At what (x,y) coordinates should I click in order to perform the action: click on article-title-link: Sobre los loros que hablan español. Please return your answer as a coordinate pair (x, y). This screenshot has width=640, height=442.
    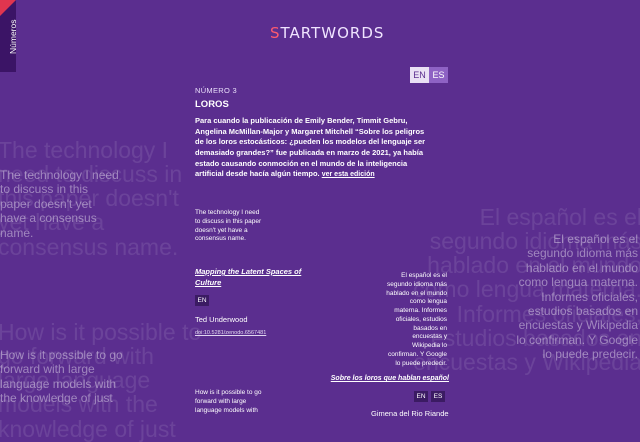
    Looking at the image, I should click on (388, 379).